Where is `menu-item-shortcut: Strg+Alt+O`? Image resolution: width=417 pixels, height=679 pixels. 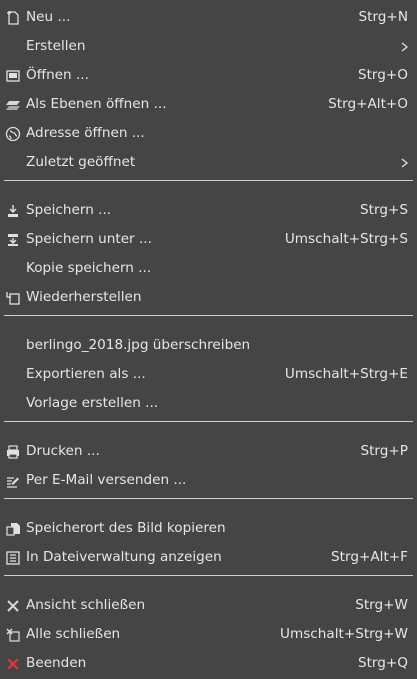 menu-item-shortcut: Strg+Alt+O is located at coordinates (368, 104).